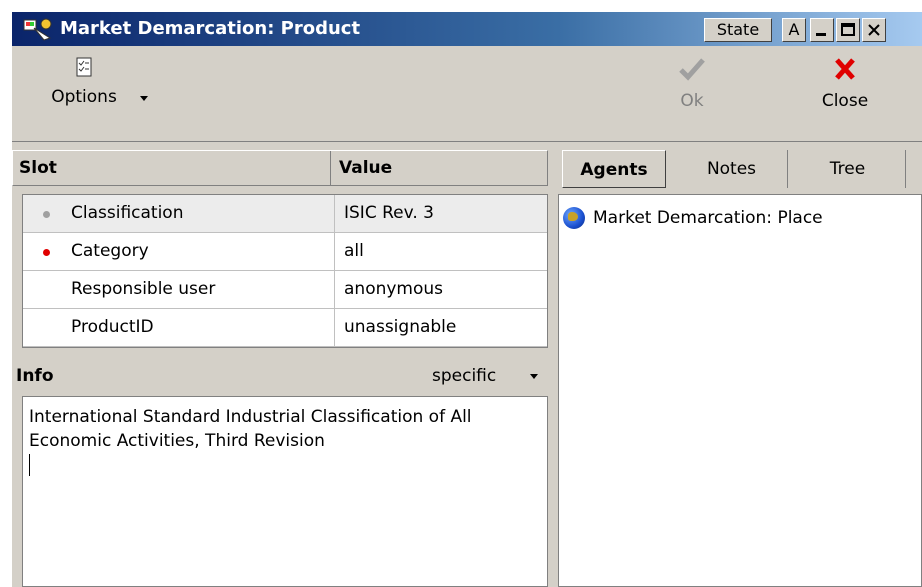  I want to click on close-label: Close, so click(845, 101).